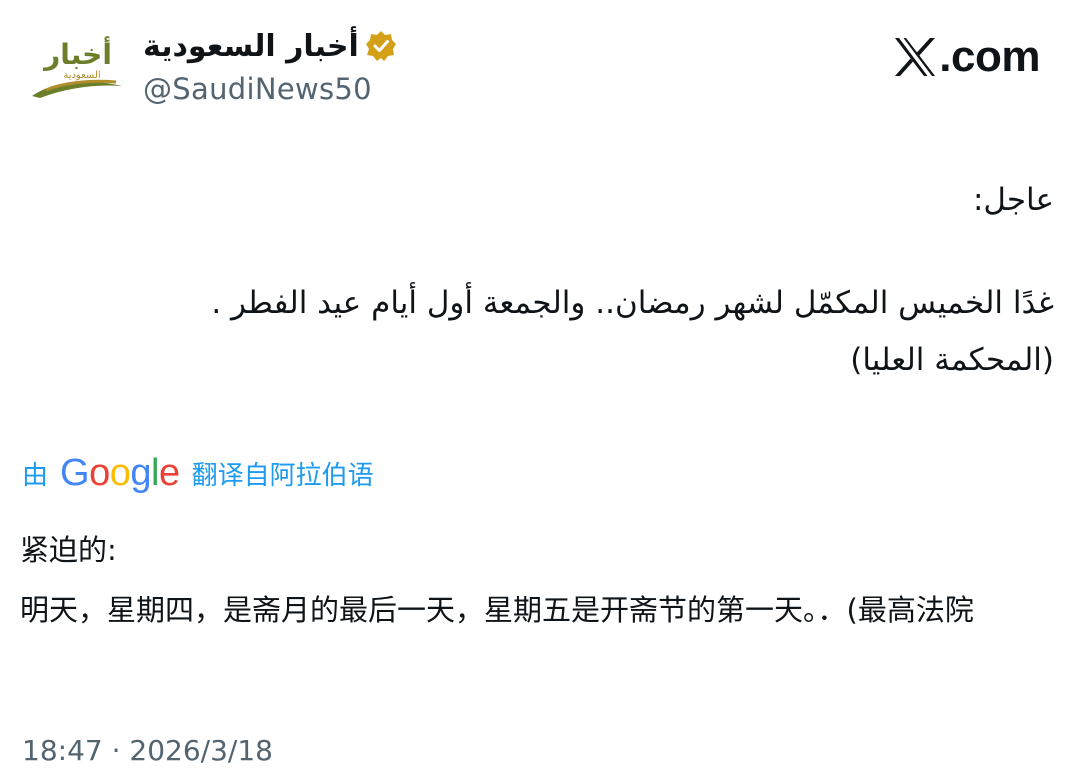 This screenshot has height=783, width=1080. I want to click on tweet-label: عاجل:, so click(1013, 200).